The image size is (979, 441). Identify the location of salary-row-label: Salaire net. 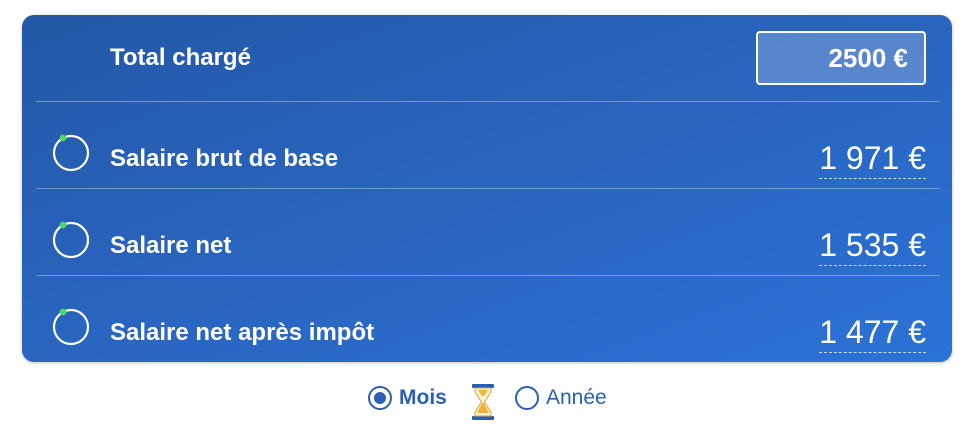
(171, 245).